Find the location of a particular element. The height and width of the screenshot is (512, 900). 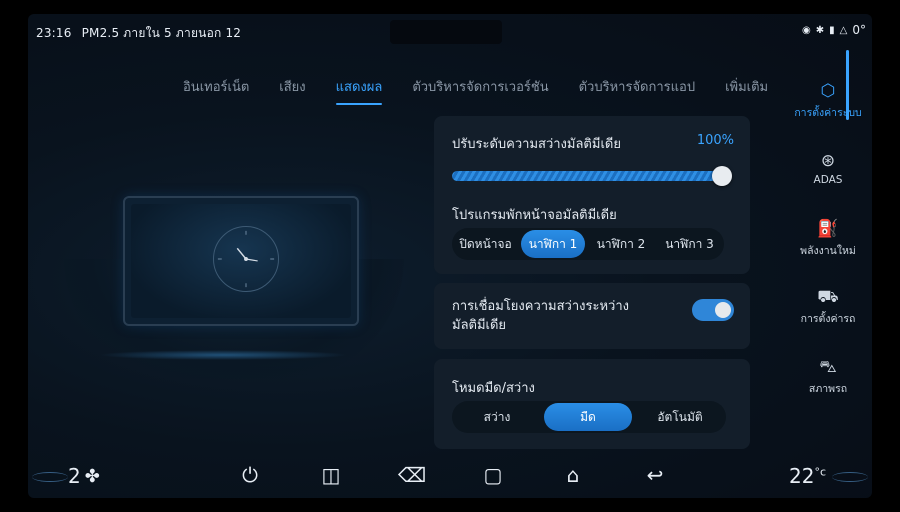

tab-sound: เสียง is located at coordinates (292, 89).